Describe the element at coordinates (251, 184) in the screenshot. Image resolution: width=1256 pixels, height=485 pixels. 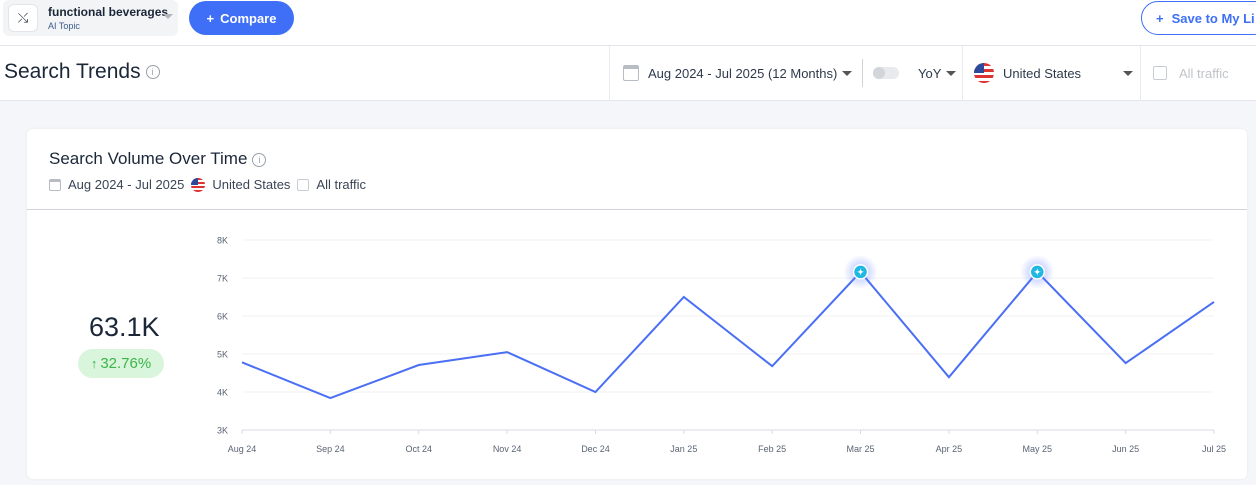
I see `meta-country: United States` at that location.